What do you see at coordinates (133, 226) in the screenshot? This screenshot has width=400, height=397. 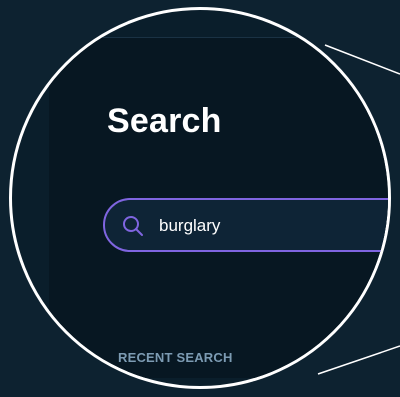 I see `search-icon` at bounding box center [133, 226].